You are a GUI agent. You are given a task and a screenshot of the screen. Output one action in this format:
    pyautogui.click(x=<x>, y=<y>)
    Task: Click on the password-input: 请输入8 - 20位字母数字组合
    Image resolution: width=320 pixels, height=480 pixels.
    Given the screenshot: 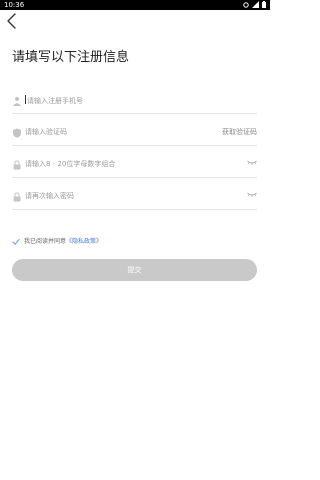 What is the action you would take?
    pyautogui.click(x=70, y=164)
    